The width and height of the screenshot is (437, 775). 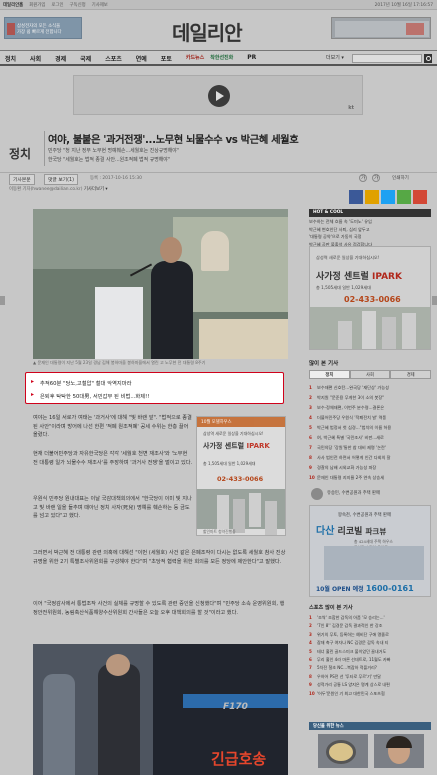 I want to click on ad-footer-b: 1600-0161, so click(x=389, y=588).